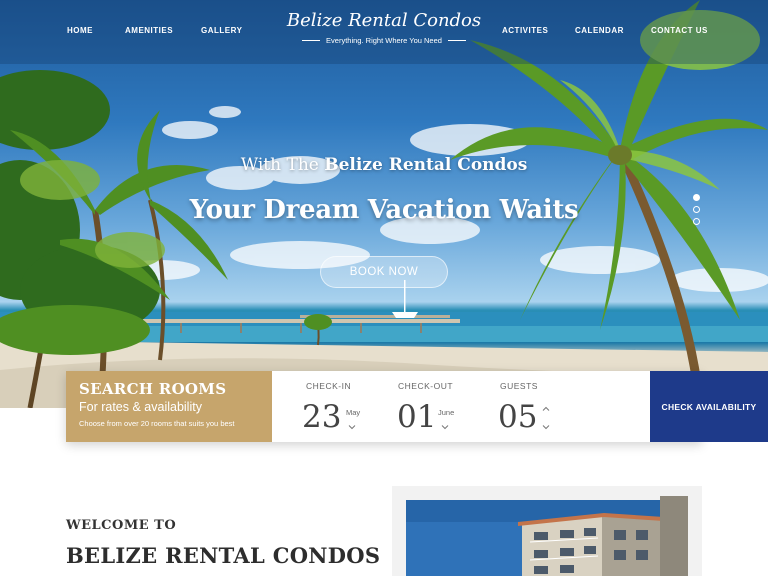  Describe the element at coordinates (279, 165) in the screenshot. I see `hero-subtitle-prefix: With The` at that location.